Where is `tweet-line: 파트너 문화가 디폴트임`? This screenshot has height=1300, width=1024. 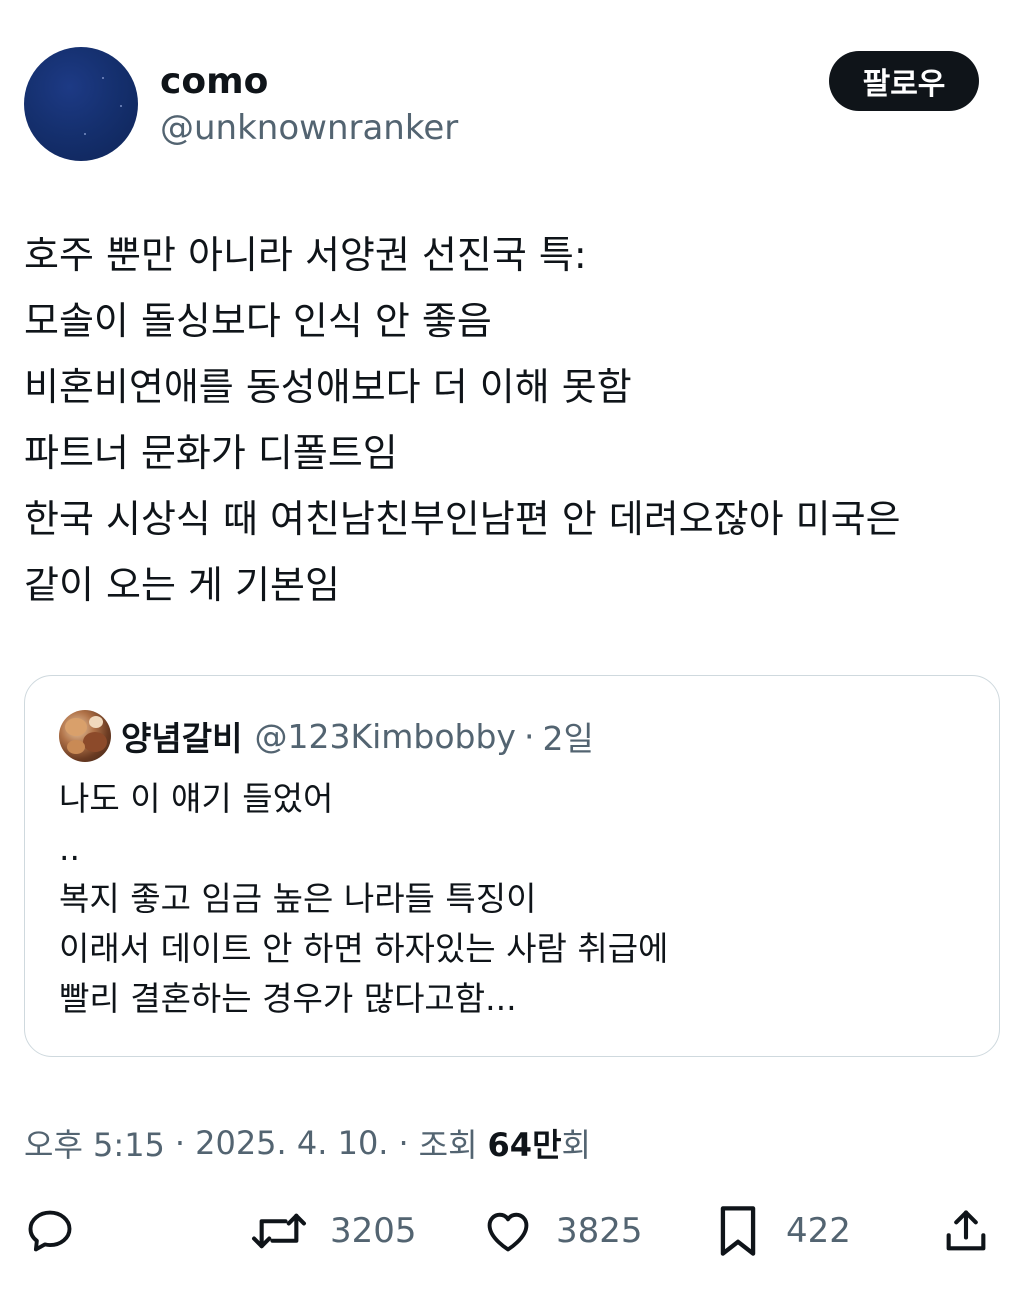
tweet-line: 파트너 문화가 디폴트임 is located at coordinates (211, 453).